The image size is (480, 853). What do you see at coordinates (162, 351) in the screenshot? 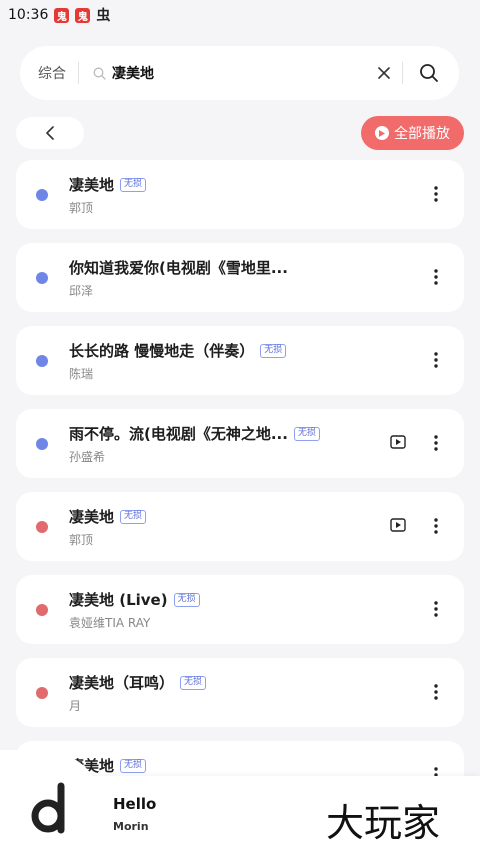
I see `song-title: 长长的路 慢慢地走（伴奏）` at bounding box center [162, 351].